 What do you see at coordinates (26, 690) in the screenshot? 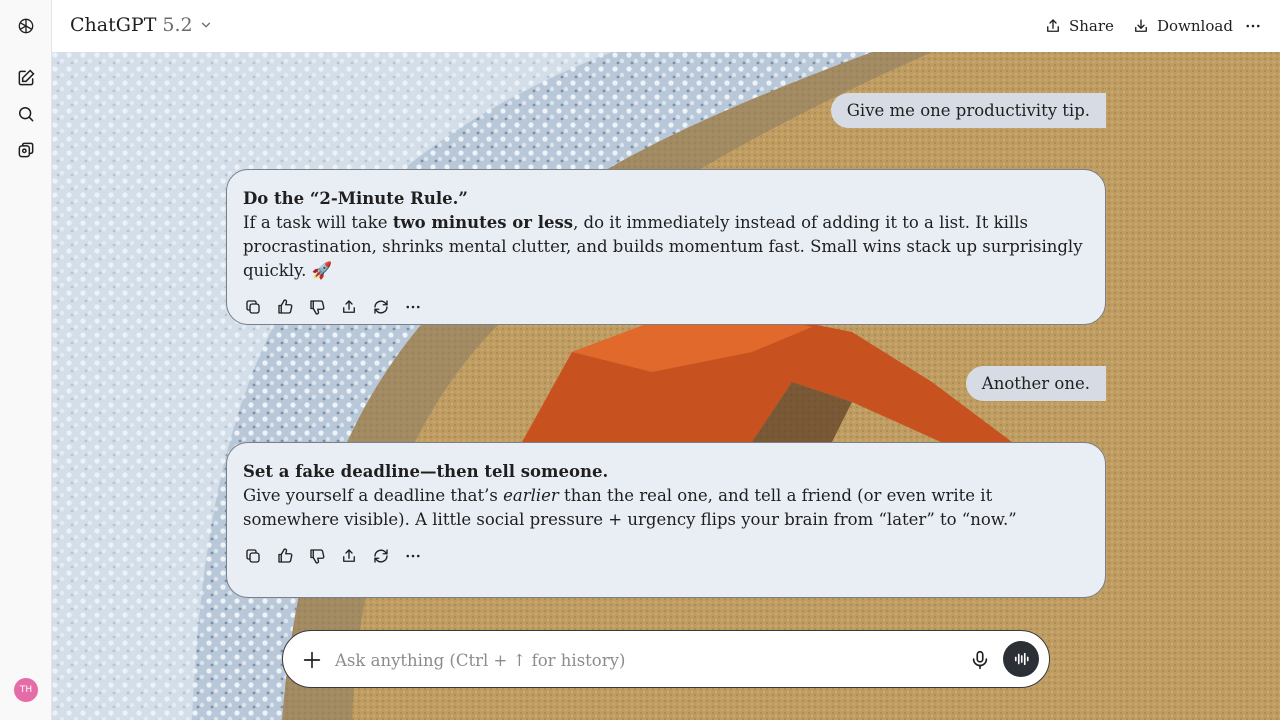
I see `avatar: TH` at bounding box center [26, 690].